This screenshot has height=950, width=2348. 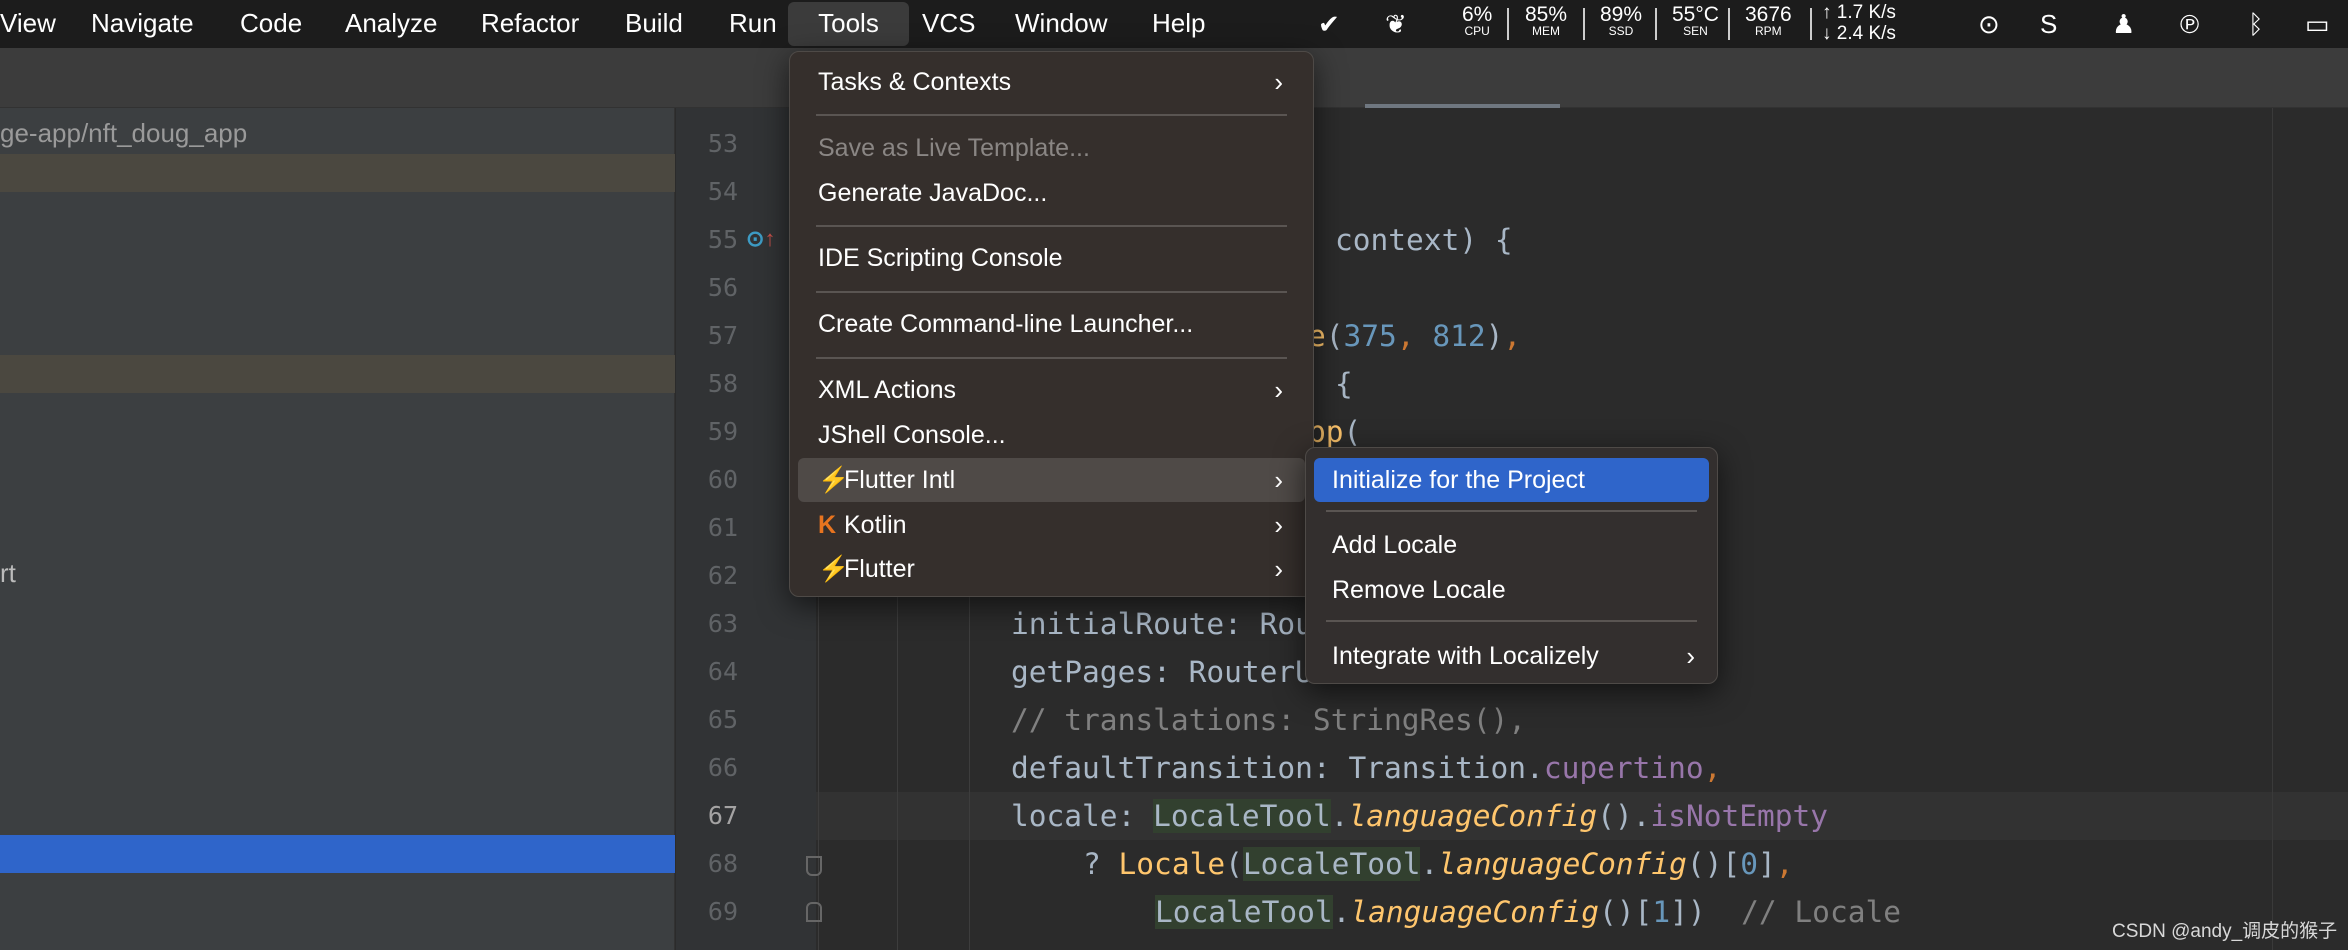 What do you see at coordinates (337, 374) in the screenshot?
I see `highlight-row` at bounding box center [337, 374].